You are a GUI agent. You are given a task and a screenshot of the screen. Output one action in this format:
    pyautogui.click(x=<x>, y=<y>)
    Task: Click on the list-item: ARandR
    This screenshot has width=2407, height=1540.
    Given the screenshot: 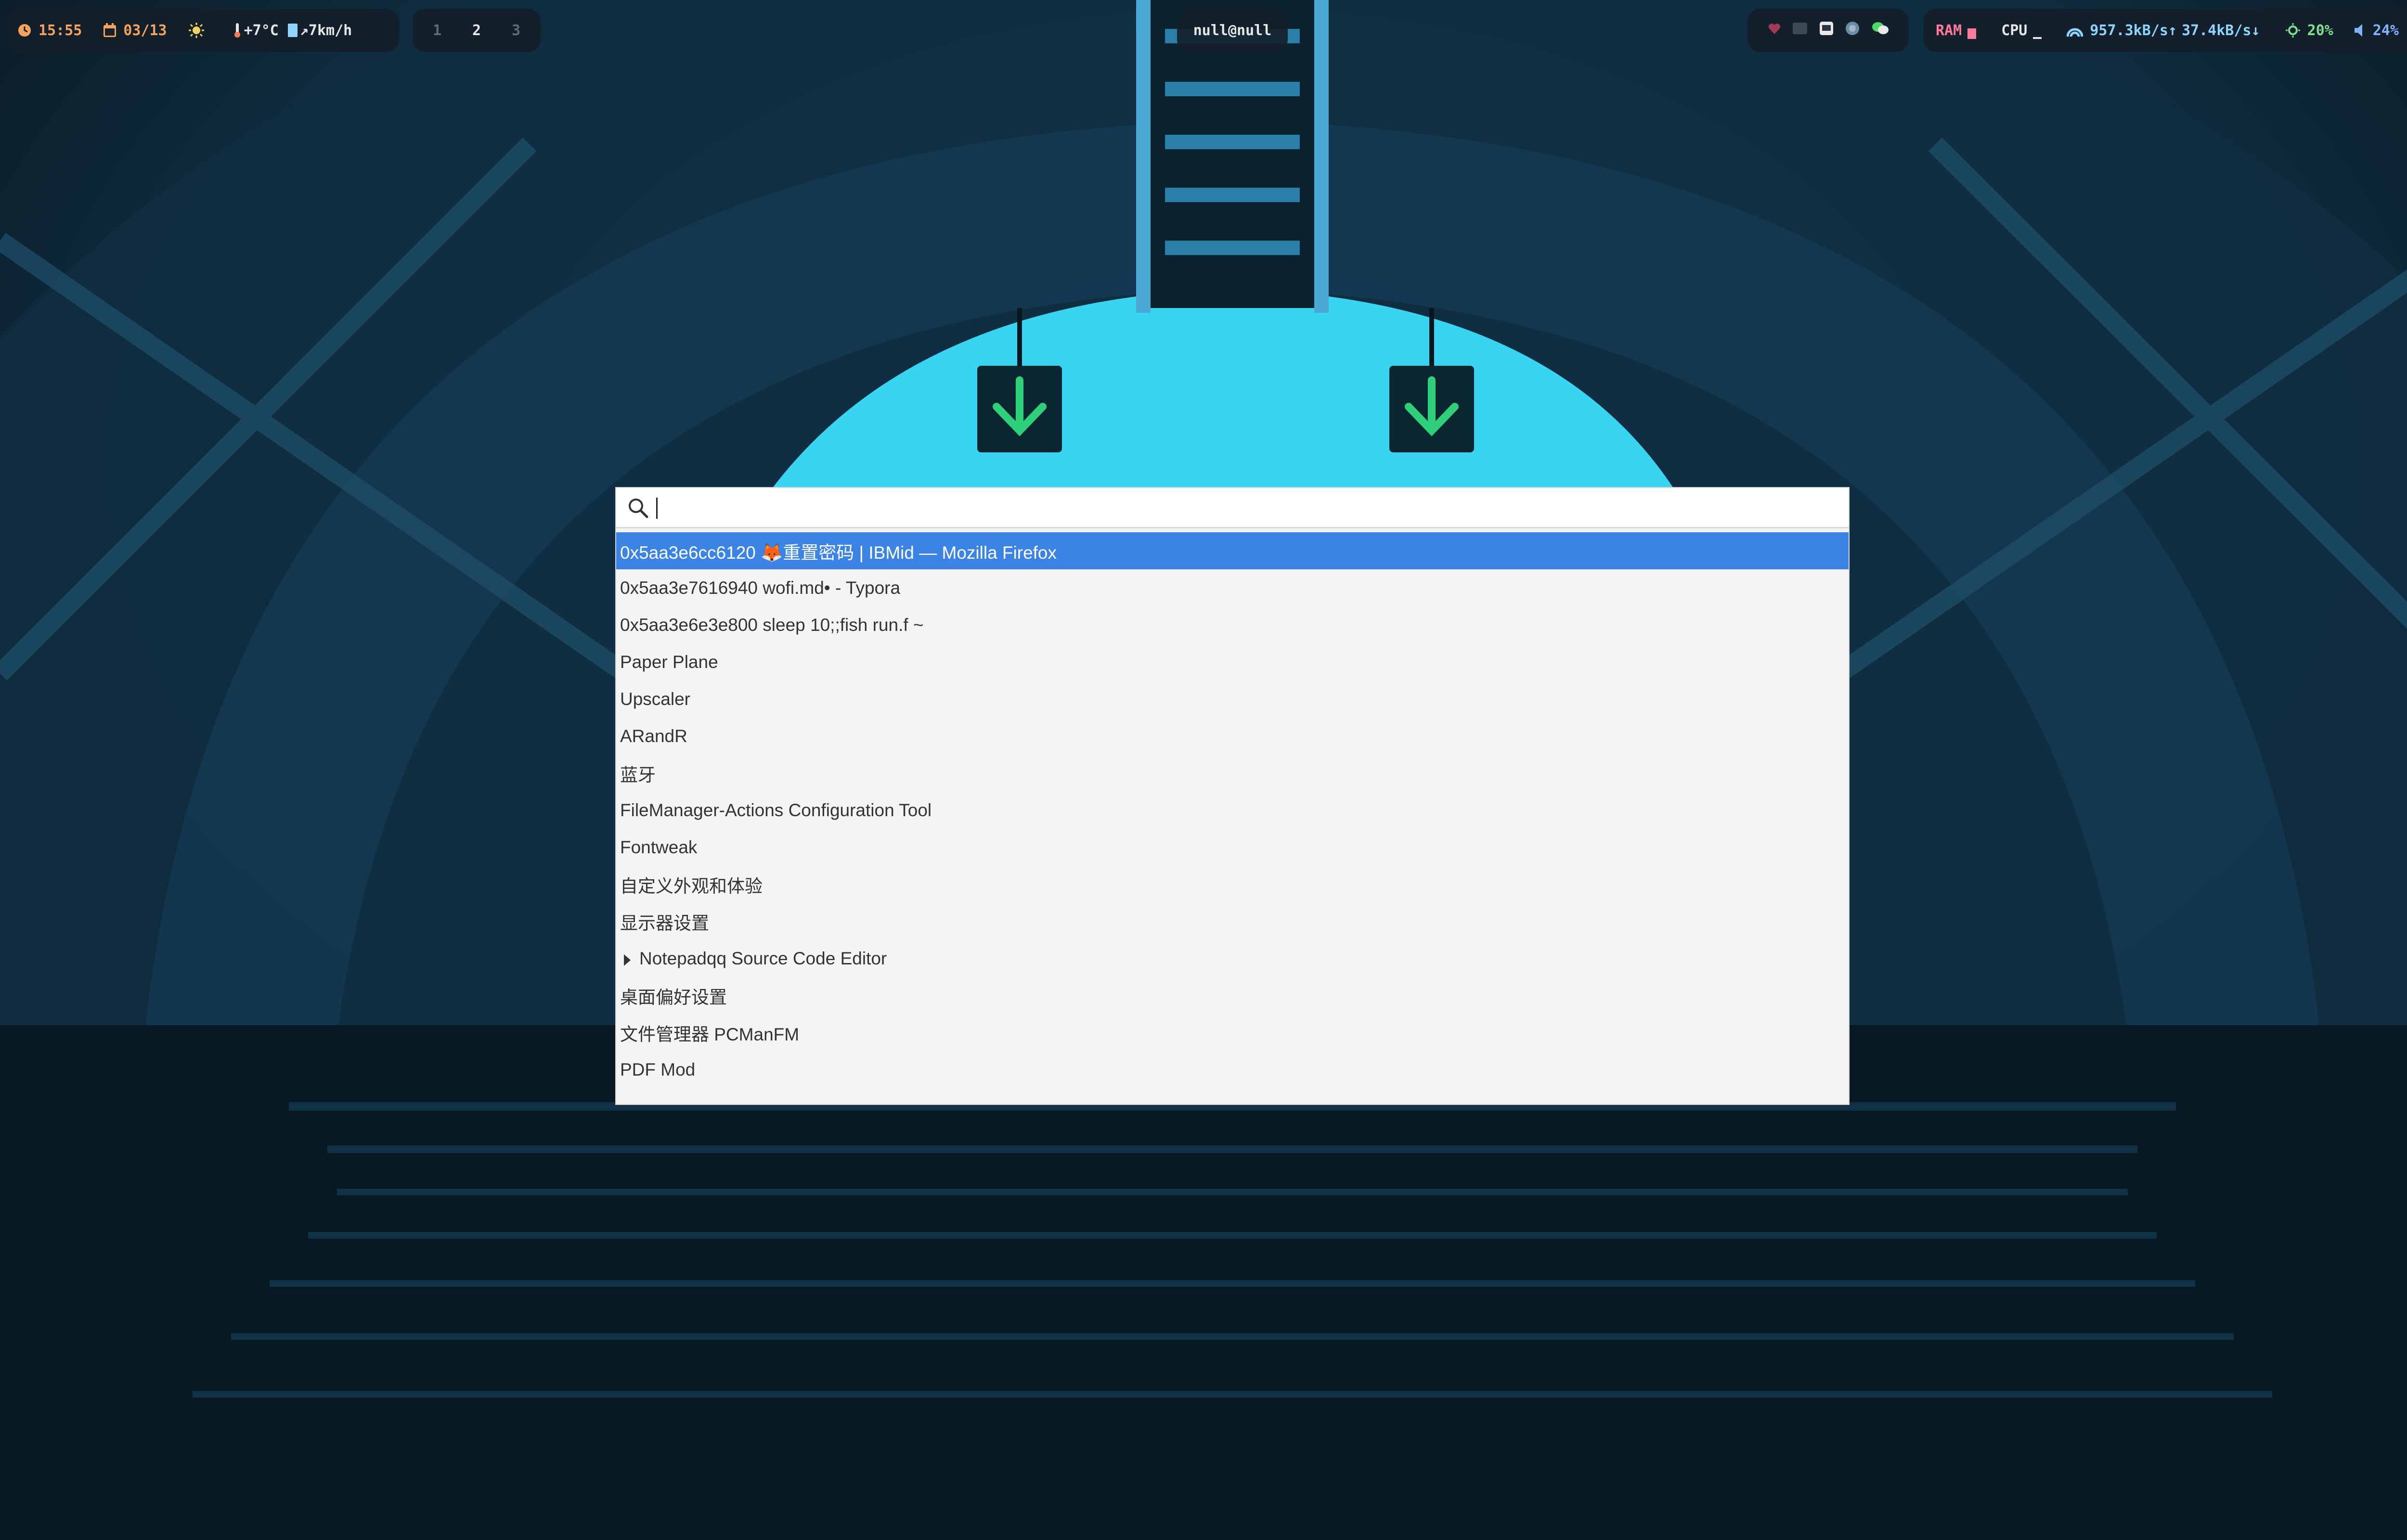 What is the action you would take?
    pyautogui.click(x=1232, y=736)
    